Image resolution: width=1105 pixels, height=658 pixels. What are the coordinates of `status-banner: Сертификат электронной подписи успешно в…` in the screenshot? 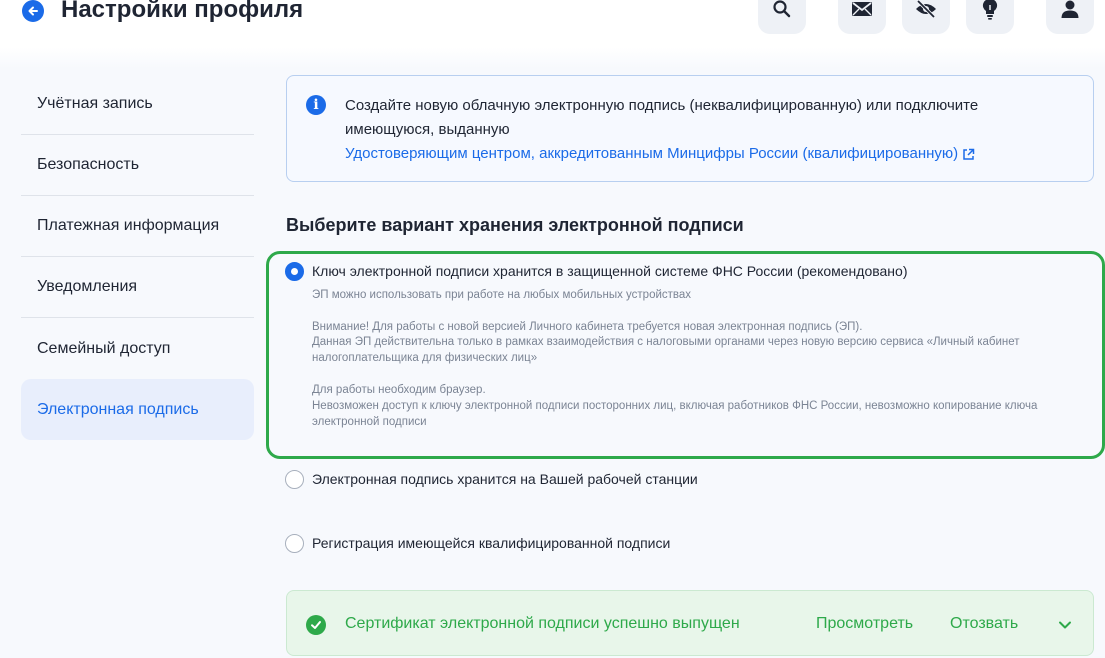 It's located at (690, 623).